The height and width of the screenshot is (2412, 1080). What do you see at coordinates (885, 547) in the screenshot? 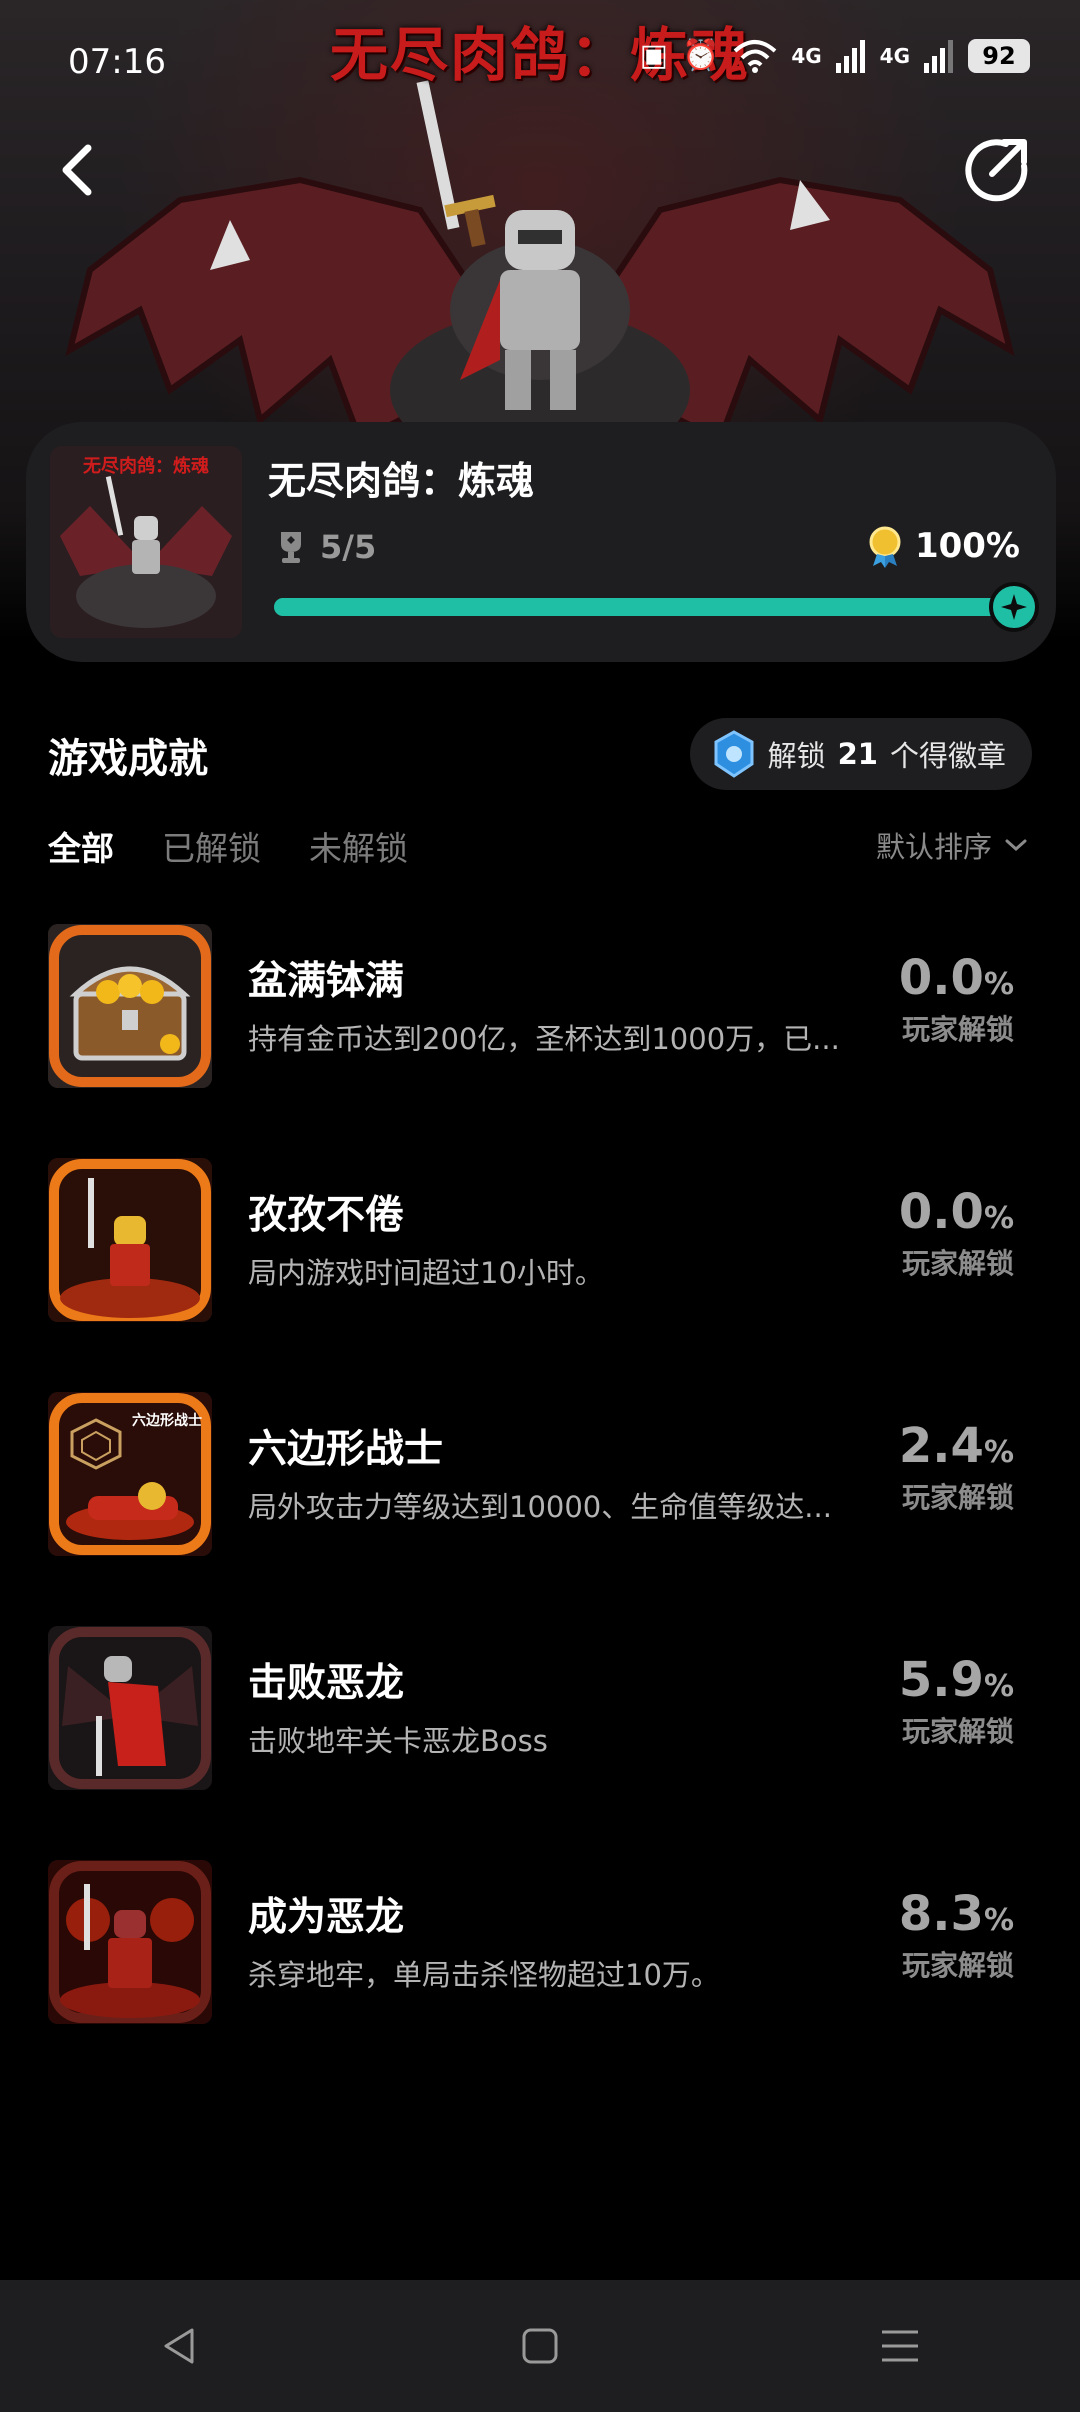
I see `medal-icon` at bounding box center [885, 547].